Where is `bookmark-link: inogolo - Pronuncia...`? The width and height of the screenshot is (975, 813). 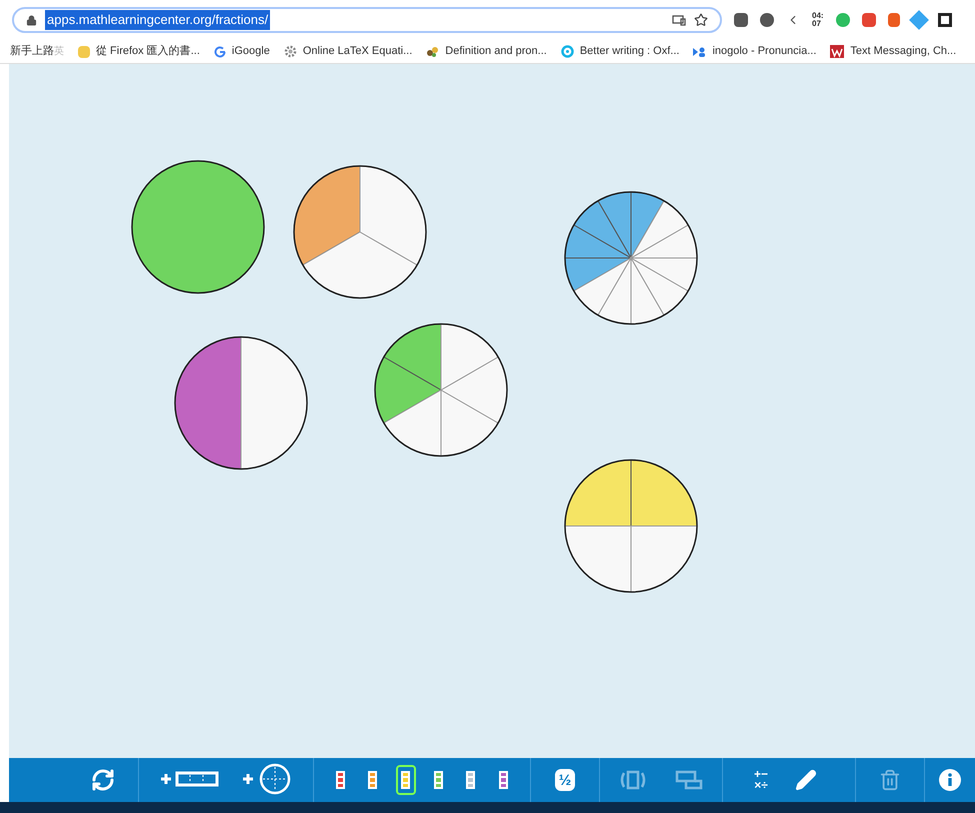 bookmark-link: inogolo - Pronuncia... is located at coordinates (764, 51).